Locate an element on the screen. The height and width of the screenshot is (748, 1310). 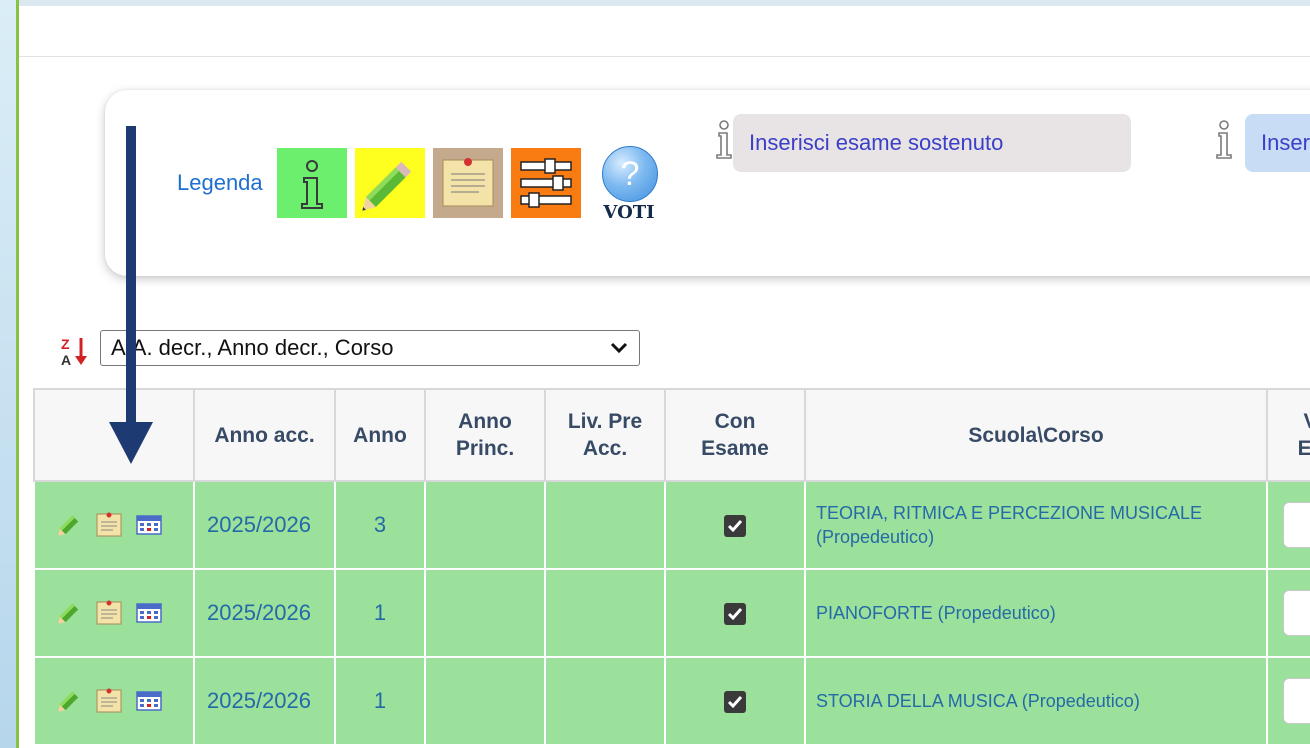
course-name: TEORIA, RITMICA E PERCEZIONE MUSICALE is located at coordinates (1009, 513).